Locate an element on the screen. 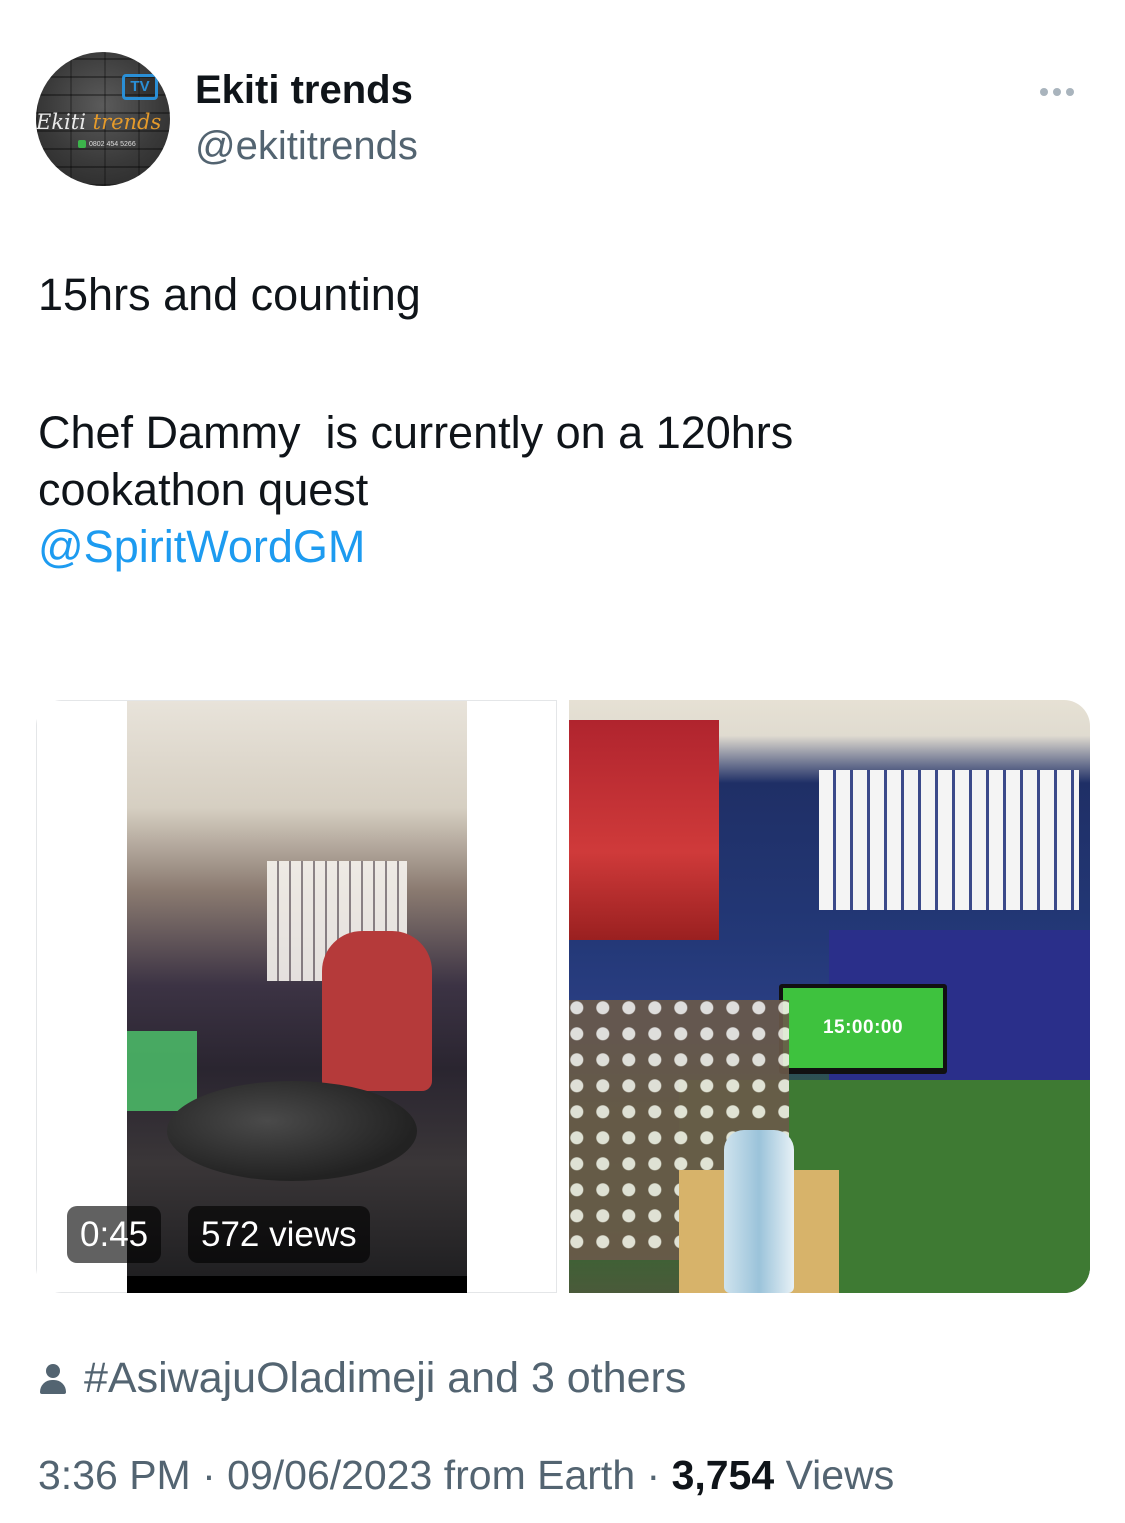  timer-screen: 15:00:00 is located at coordinates (863, 1029).